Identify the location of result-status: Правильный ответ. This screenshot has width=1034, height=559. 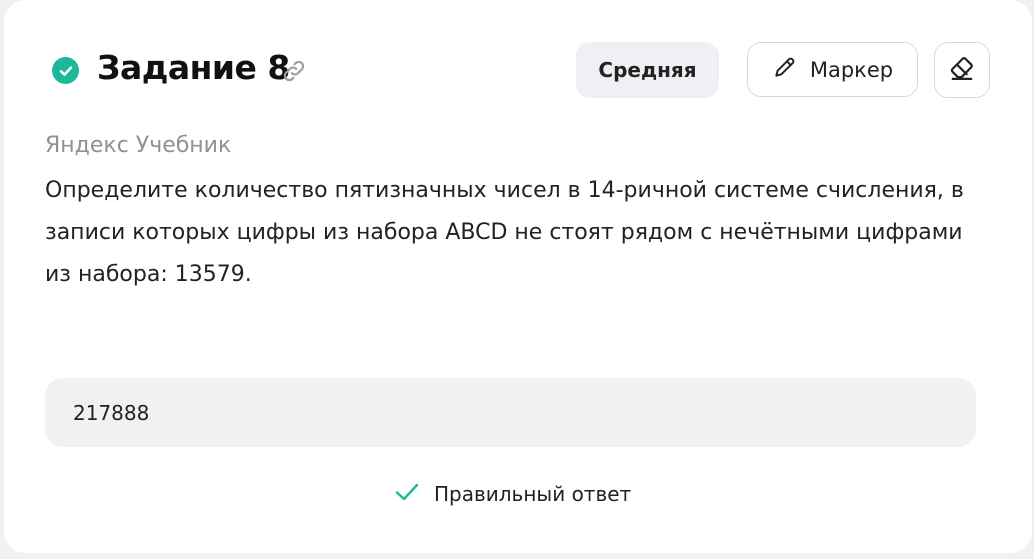
(512, 494).